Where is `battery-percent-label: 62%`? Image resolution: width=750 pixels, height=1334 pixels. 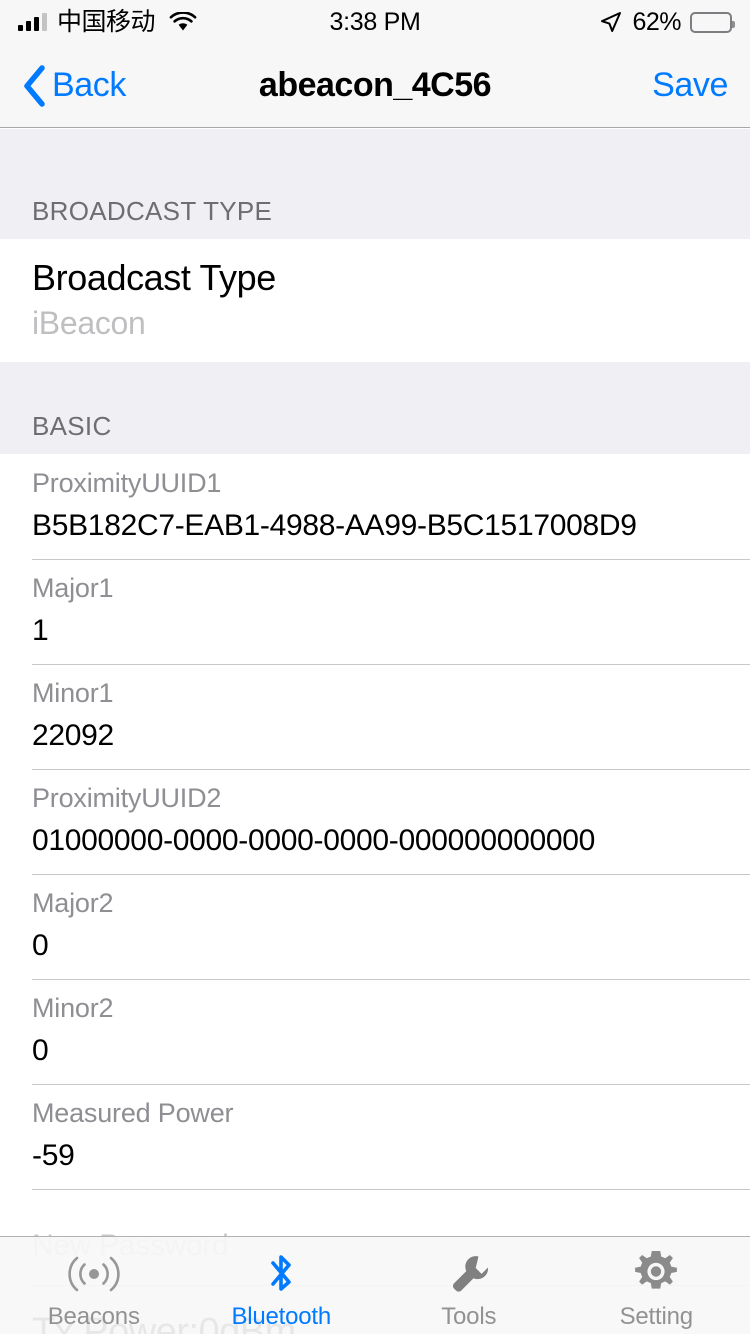
battery-percent-label: 62% is located at coordinates (656, 21).